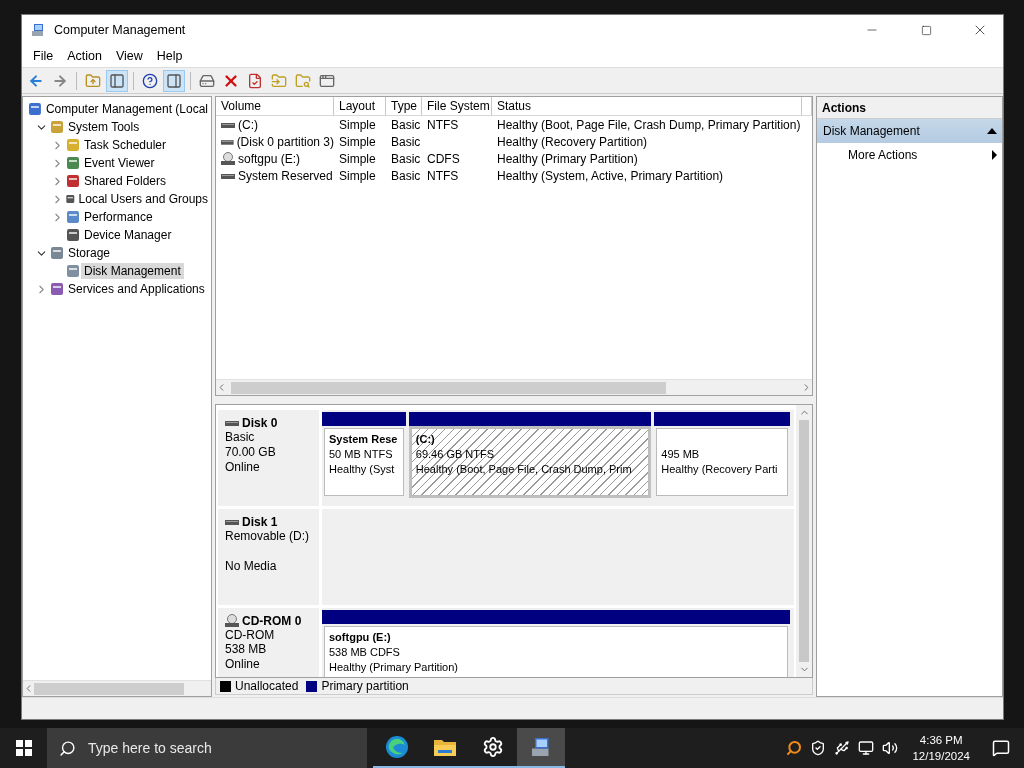  Describe the element at coordinates (136, 289) in the screenshot. I see `tree-item: Services and Applications` at that location.